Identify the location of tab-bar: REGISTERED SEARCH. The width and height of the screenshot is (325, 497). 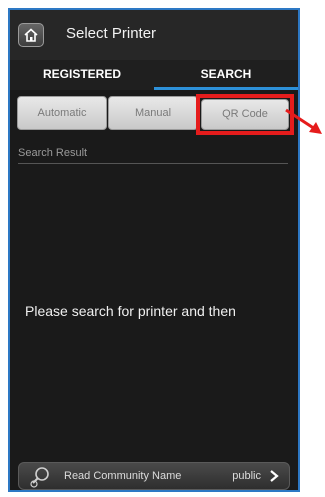
(154, 75).